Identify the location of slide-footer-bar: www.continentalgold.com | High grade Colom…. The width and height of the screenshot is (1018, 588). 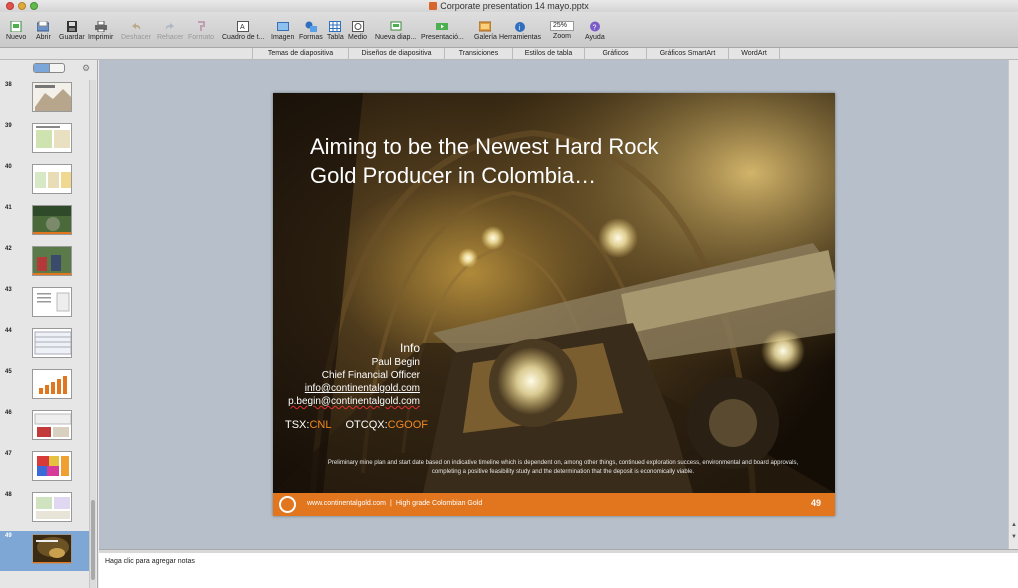
(554, 504).